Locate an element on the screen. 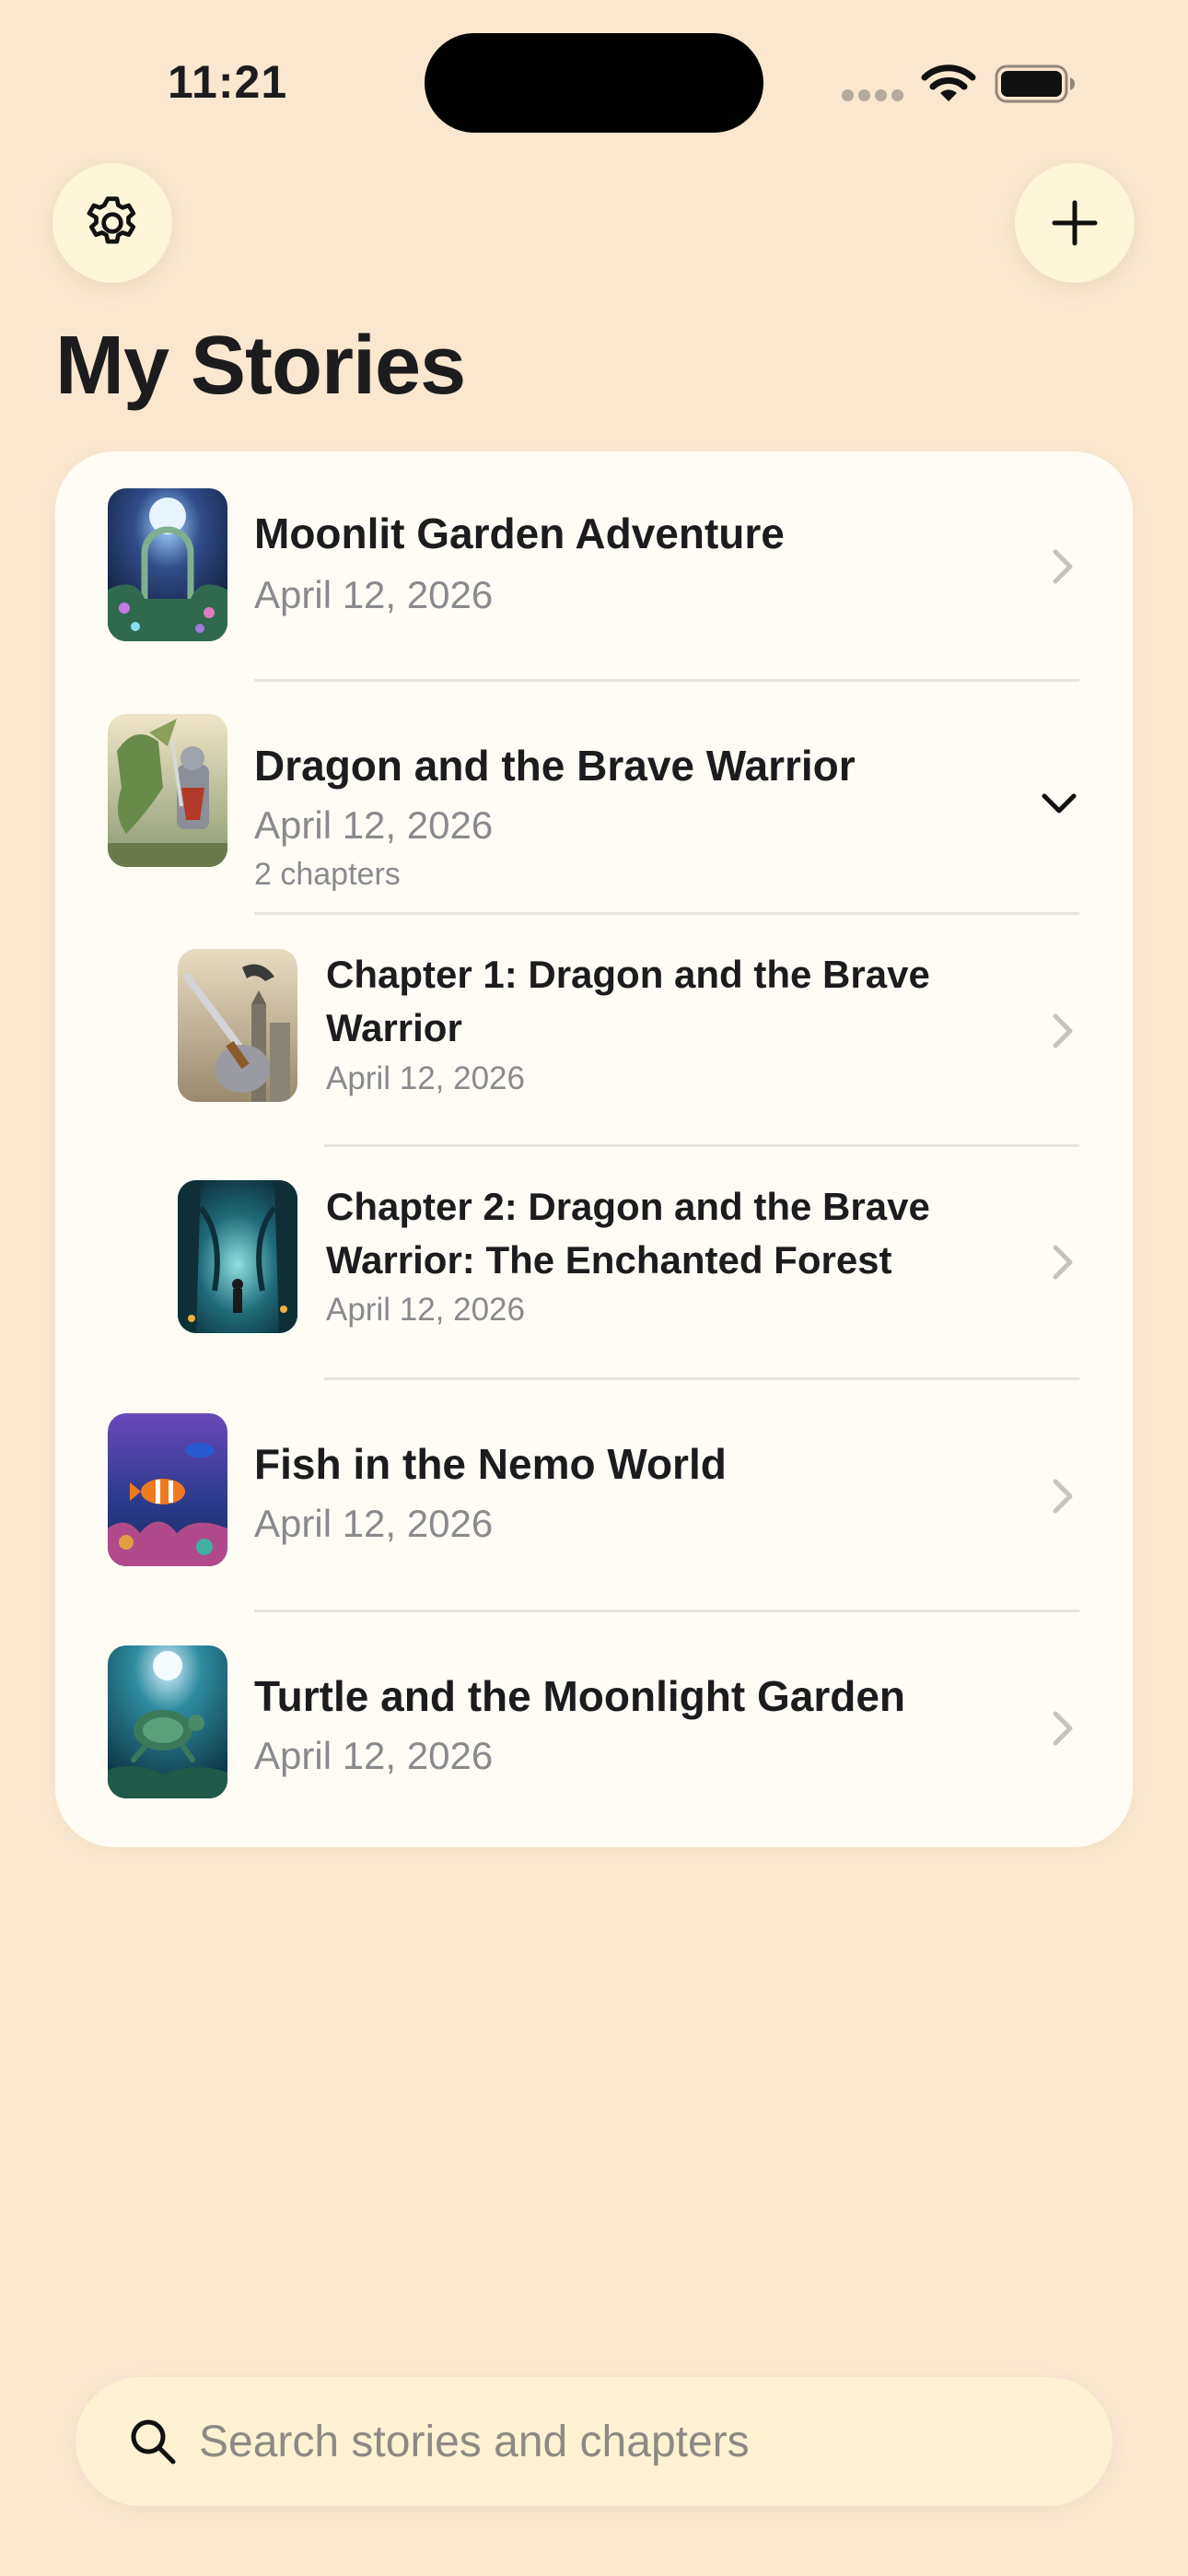  moonlit-garden-thumbnail is located at coordinates (167, 564).